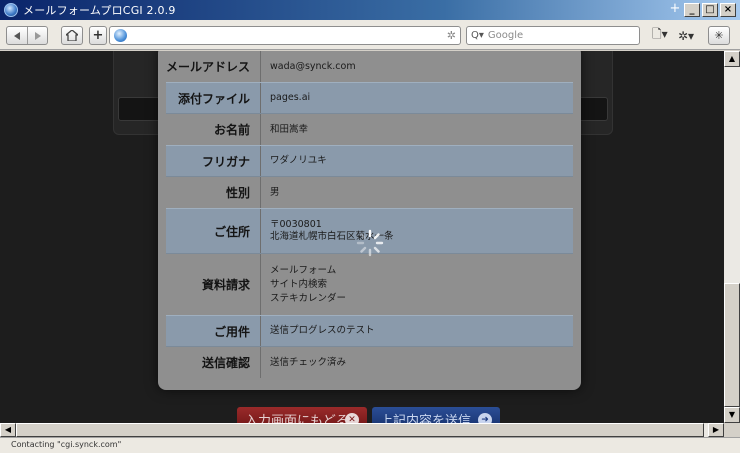 The width and height of the screenshot is (740, 453). Describe the element at coordinates (66, 444) in the screenshot. I see `status-text: Contacting "cgi.synck.com"` at that location.